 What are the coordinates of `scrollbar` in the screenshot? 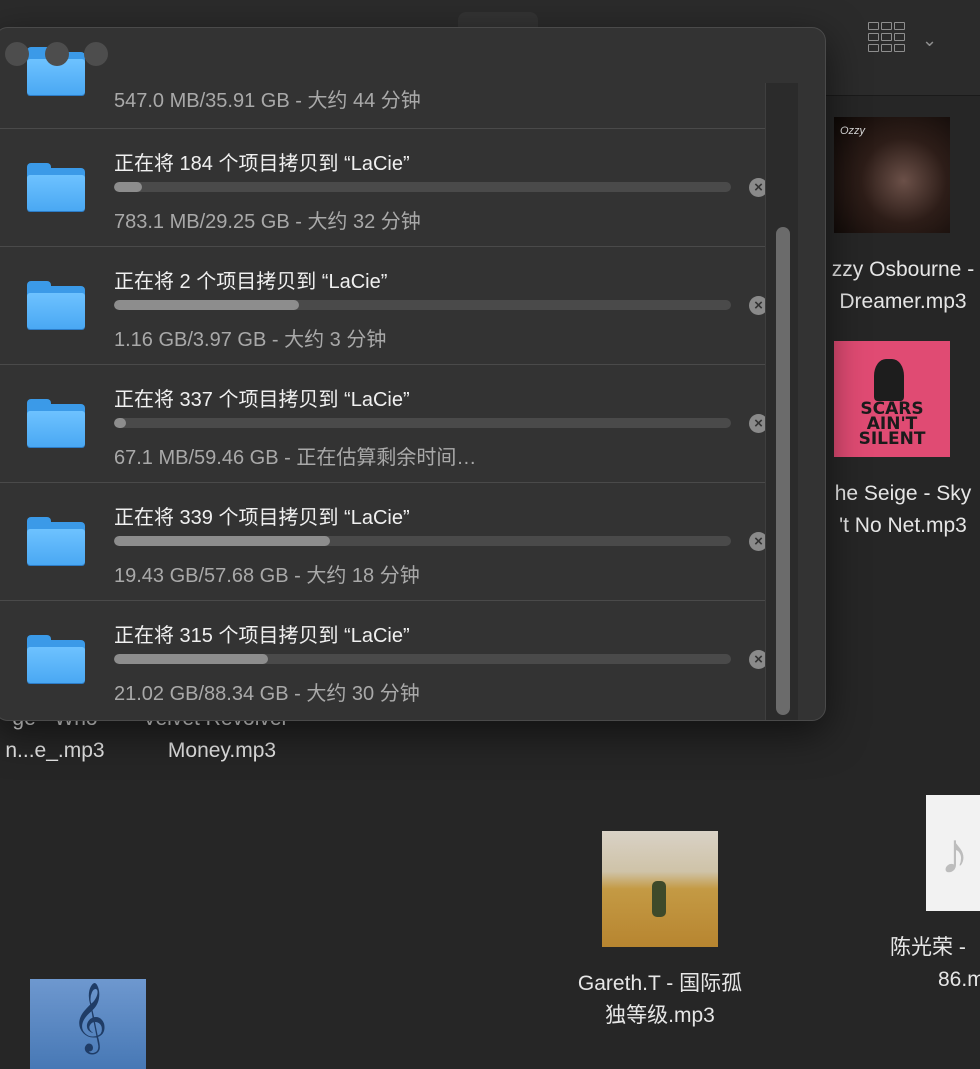 It's located at (781, 401).